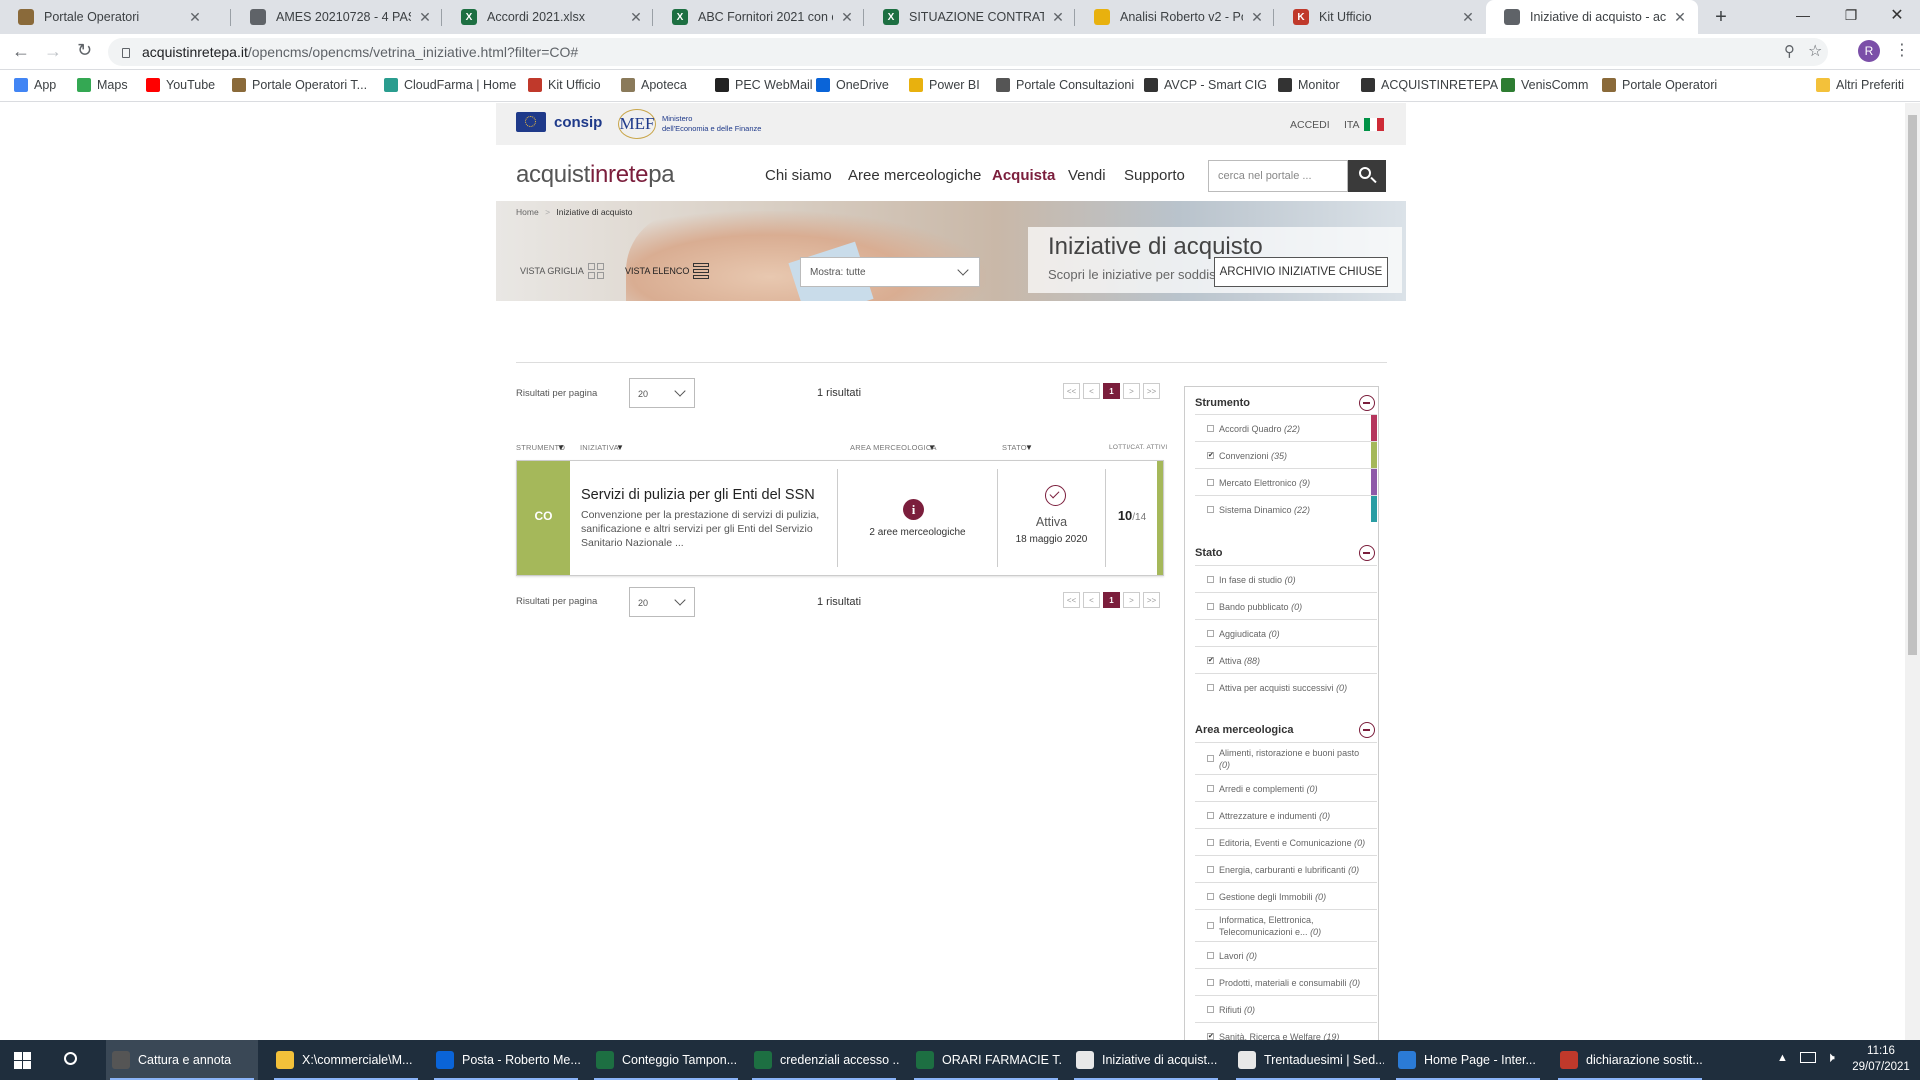 The width and height of the screenshot is (1920, 1080). What do you see at coordinates (852, 85) in the screenshot?
I see `bookmark-item: OneDrive` at bounding box center [852, 85].